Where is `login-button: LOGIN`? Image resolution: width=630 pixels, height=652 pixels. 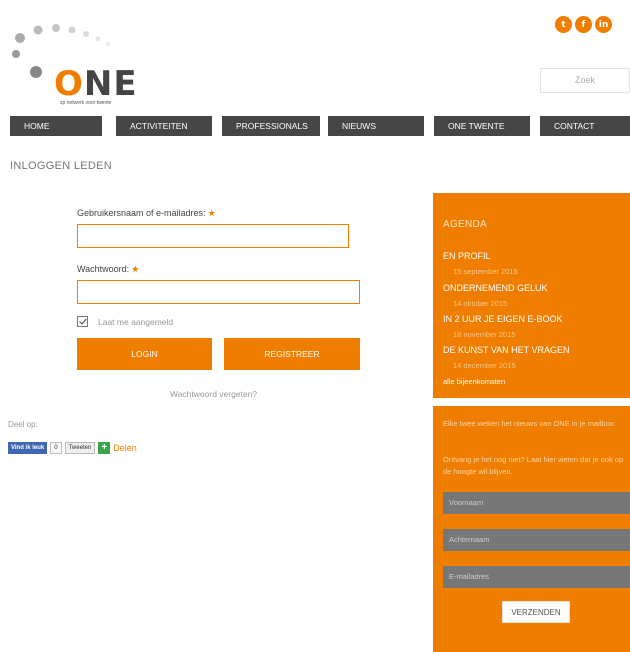
login-button: LOGIN is located at coordinates (144, 354).